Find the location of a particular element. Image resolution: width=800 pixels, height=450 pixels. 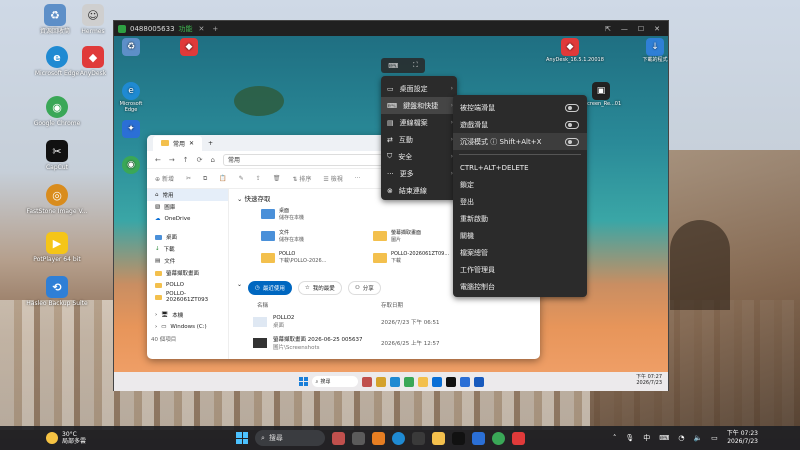

toggle-immersive-mode: 沉浸模式 ⓘ Shift+Alt+X is located at coordinates (520, 141).